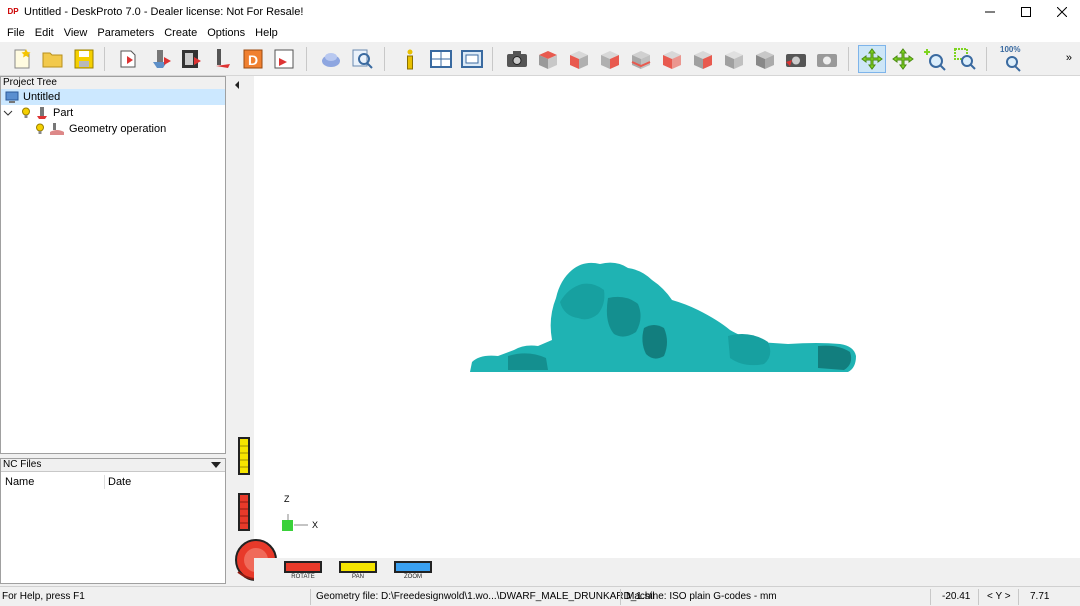  I want to click on toolbar: D 100% », so click(540, 59).